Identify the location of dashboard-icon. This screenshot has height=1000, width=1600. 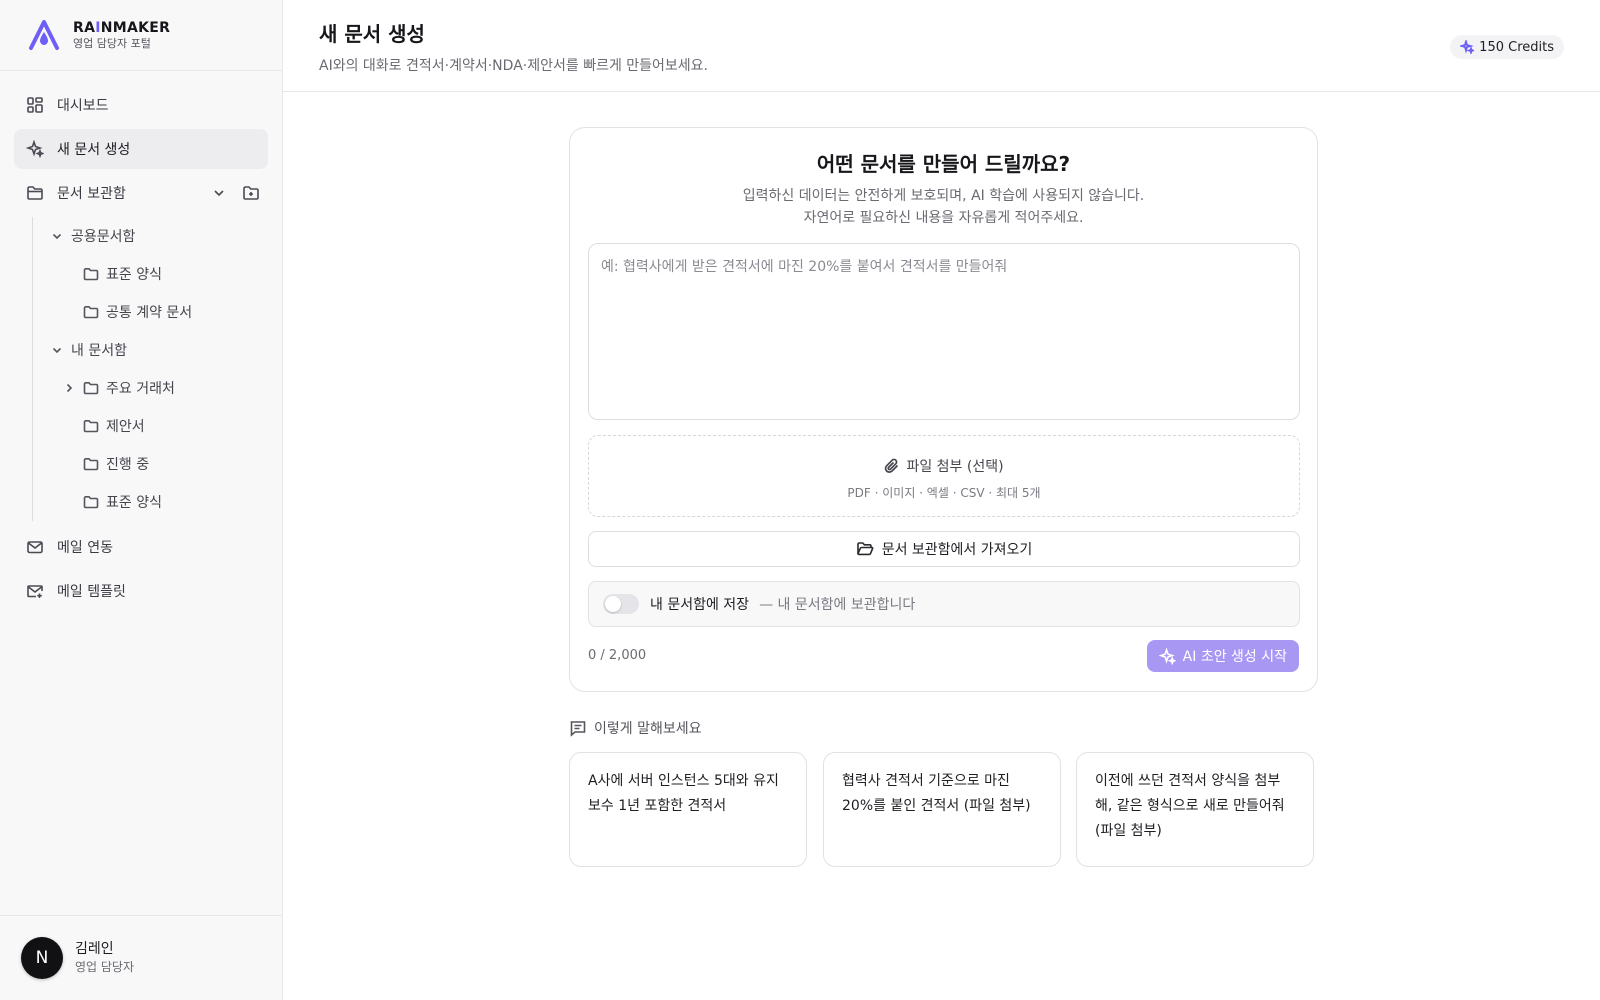
(35, 105).